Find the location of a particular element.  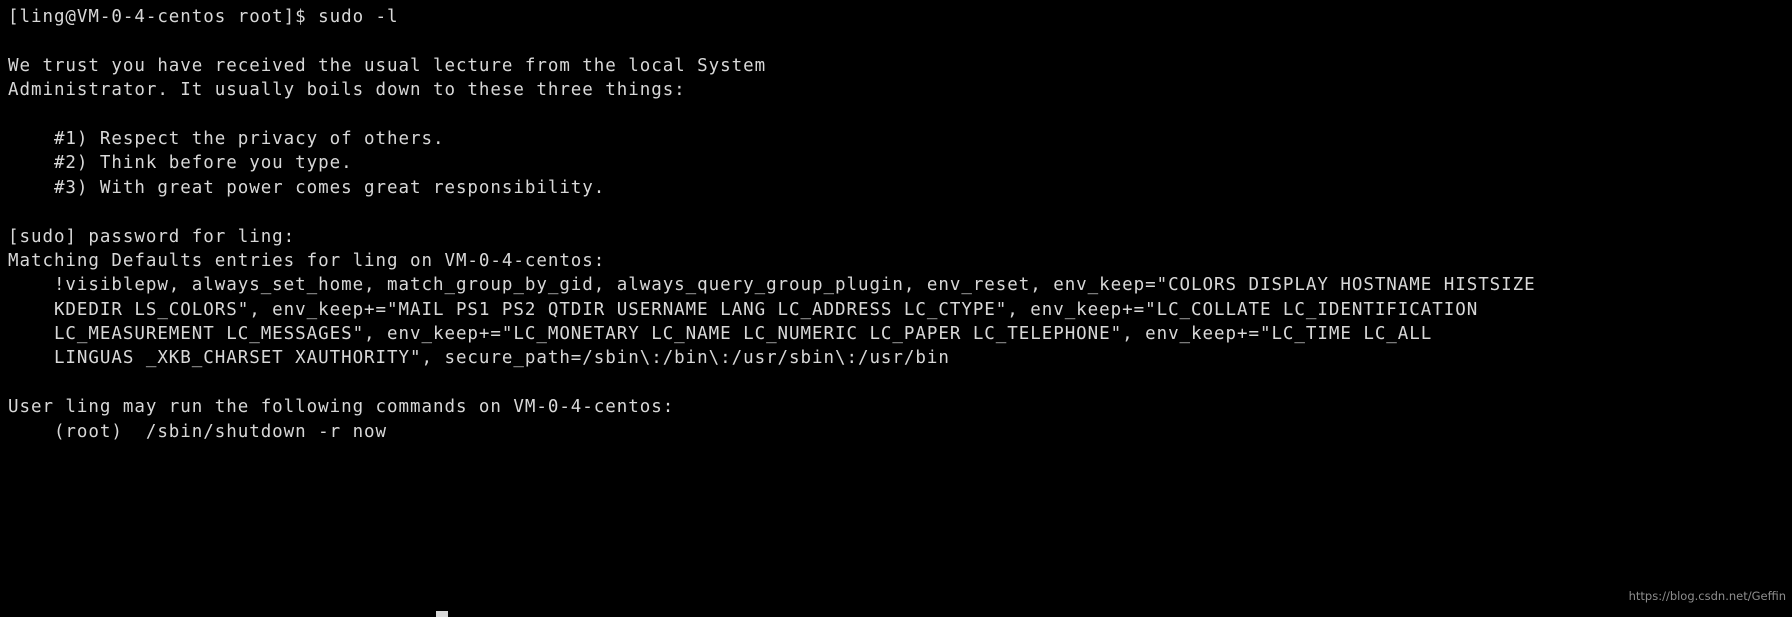

watermark-label: https://blog.csdn.net/Geffin is located at coordinates (1707, 596).